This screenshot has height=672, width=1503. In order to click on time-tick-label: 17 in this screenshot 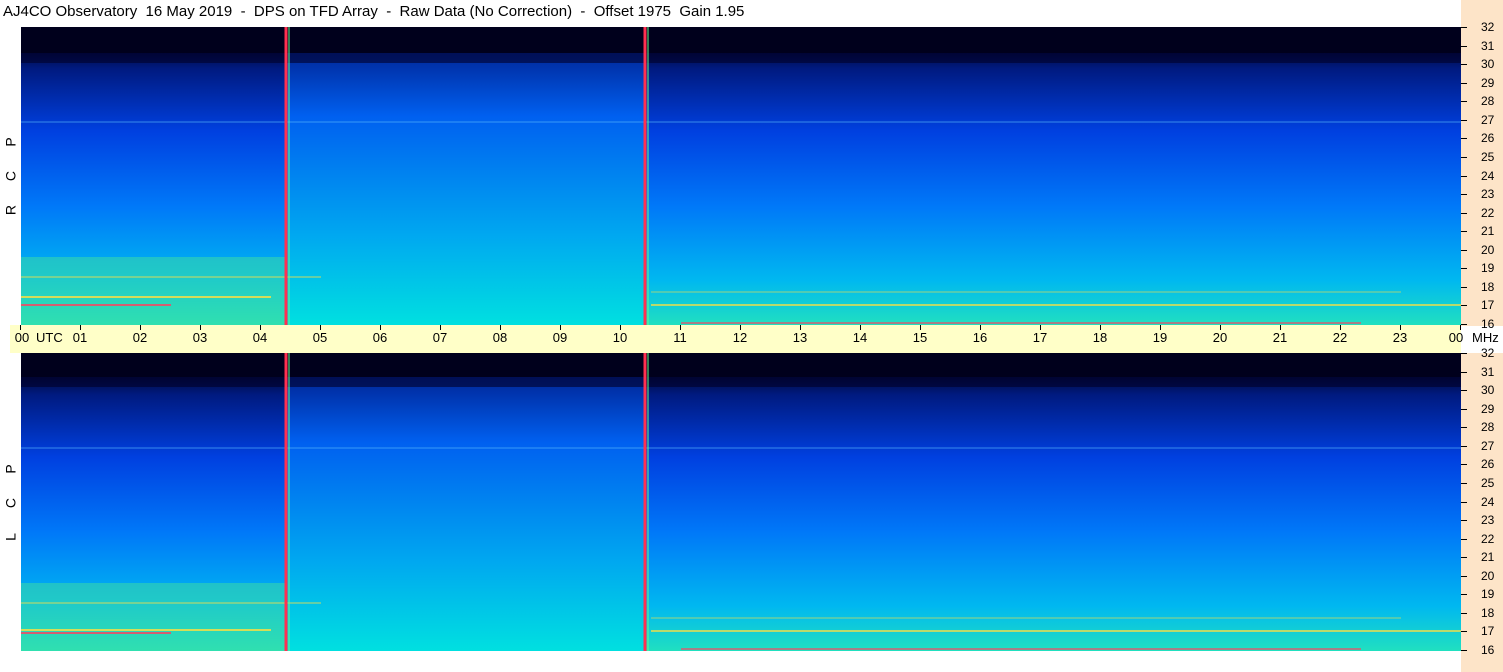, I will do `click(1040, 337)`.